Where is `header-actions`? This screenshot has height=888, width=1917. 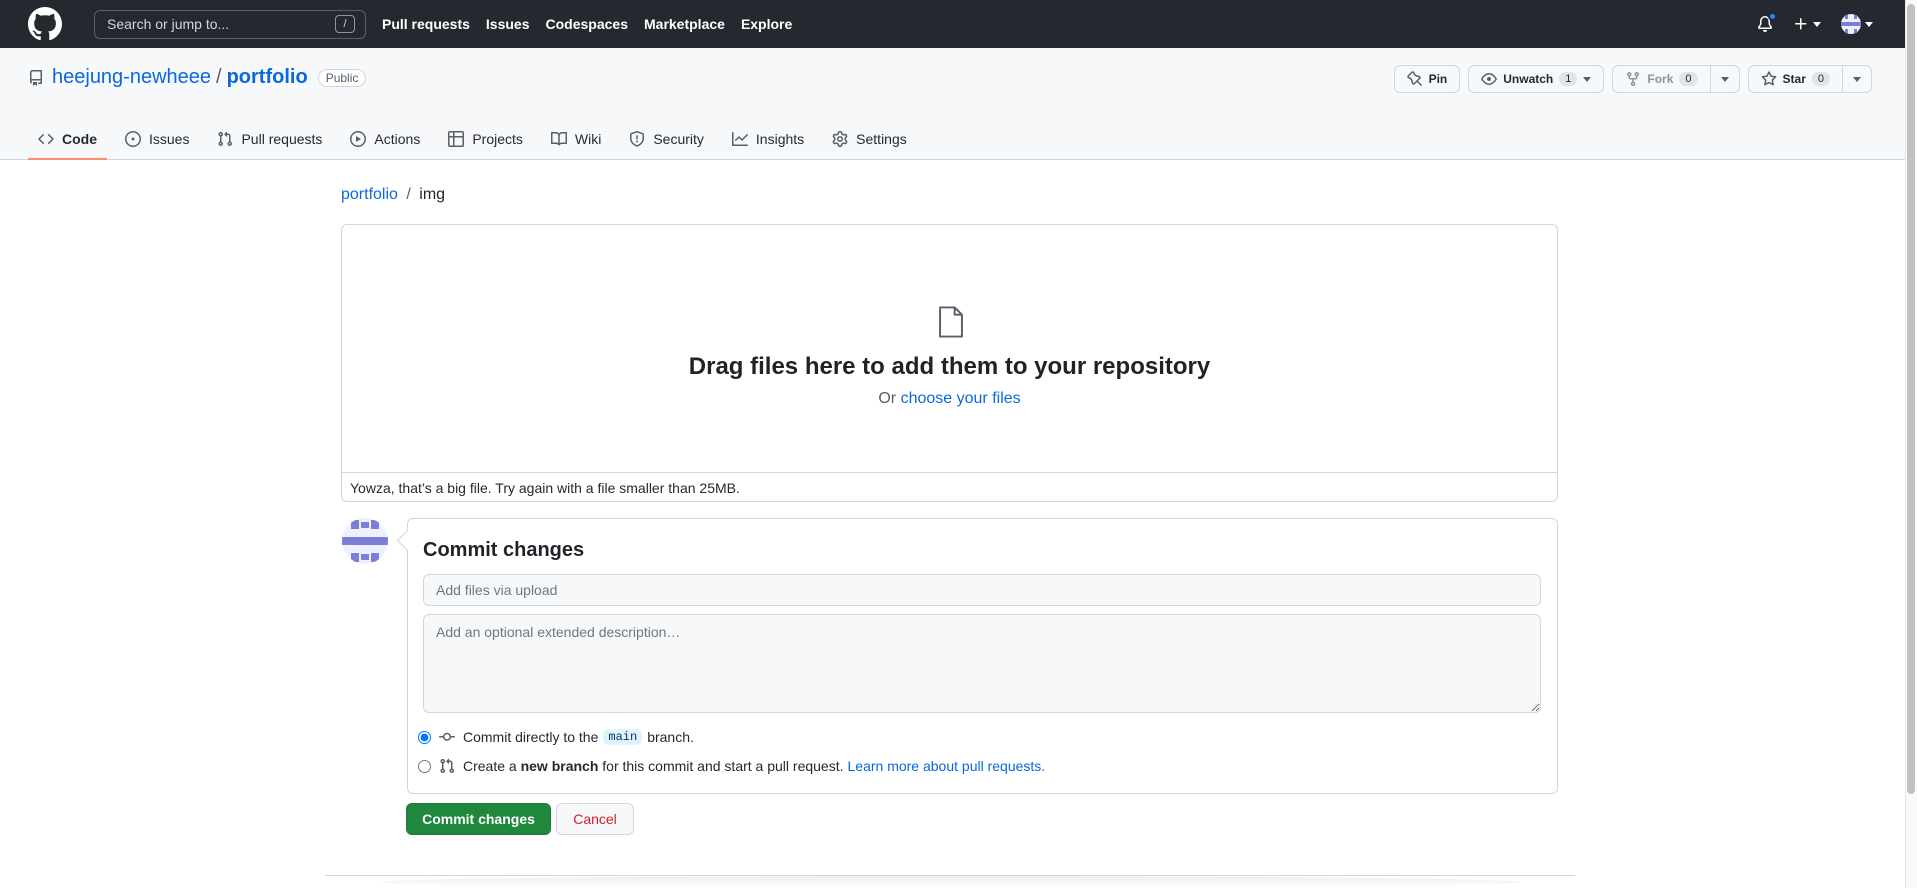 header-actions is located at coordinates (1815, 24).